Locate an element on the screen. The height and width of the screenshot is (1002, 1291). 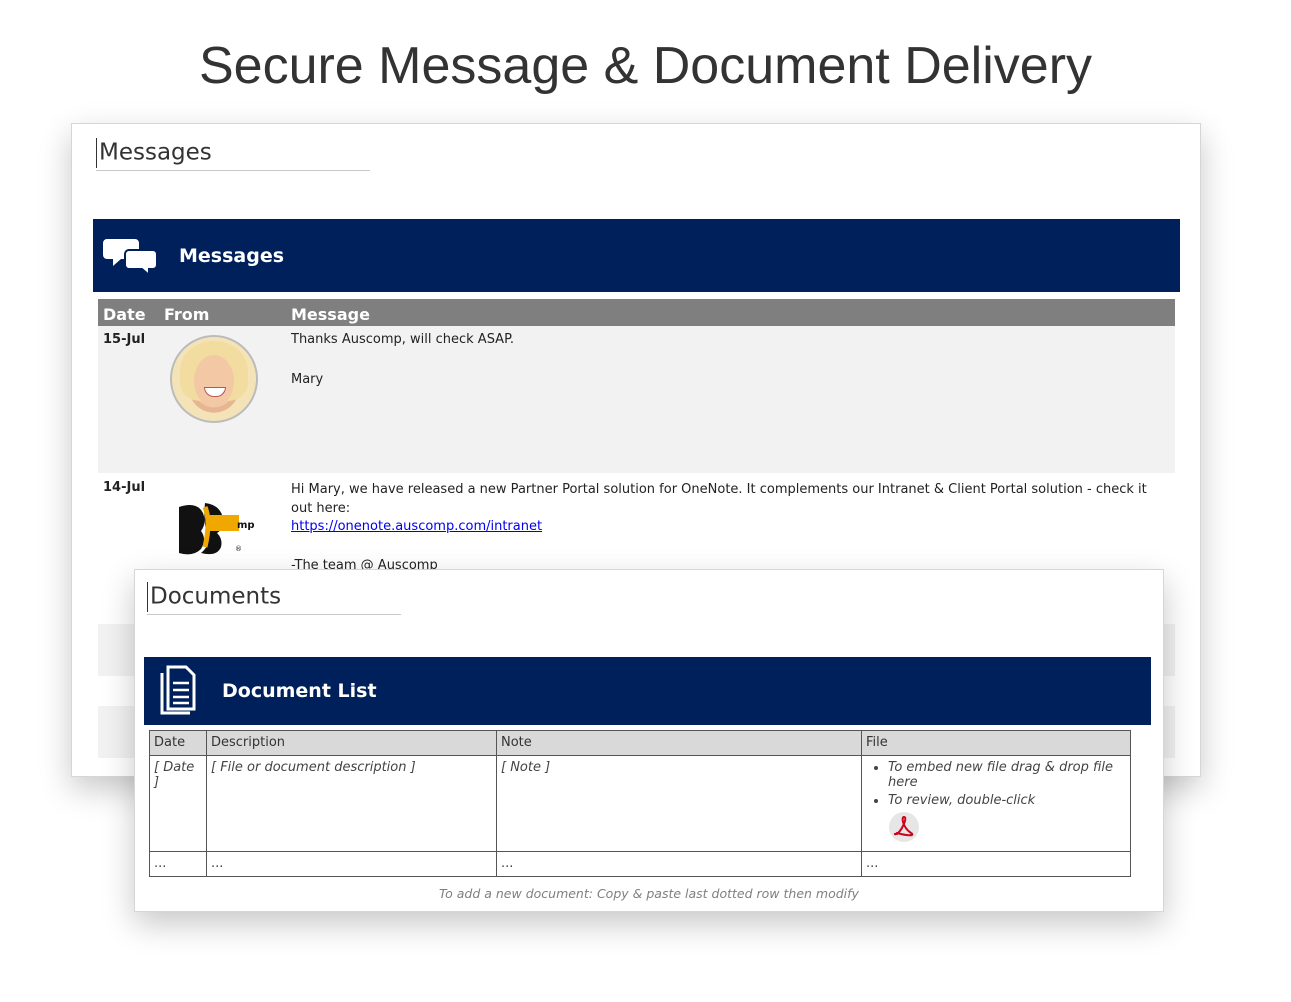
page-main-title: Secure Message & Document Delivery is located at coordinates (645, 66).